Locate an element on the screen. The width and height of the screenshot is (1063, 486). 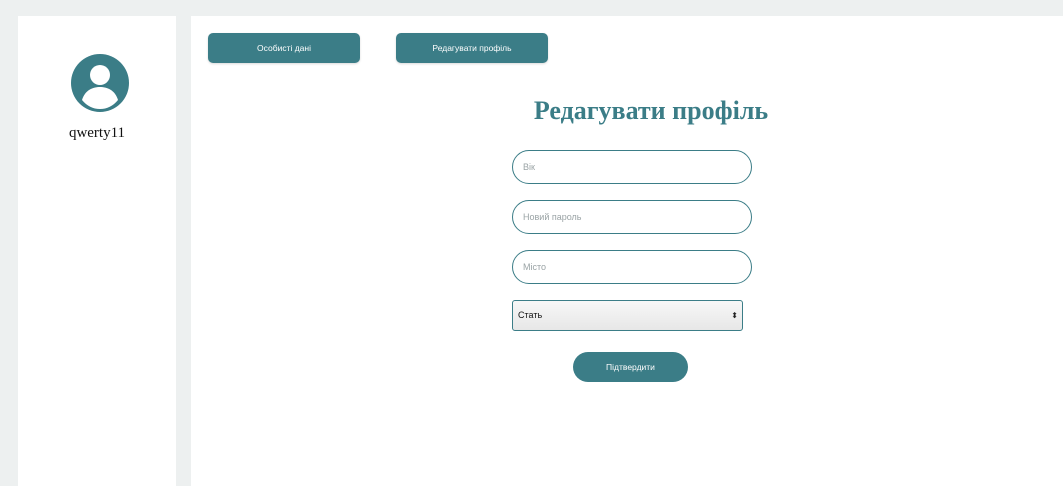
user-avatar-icon is located at coordinates (100, 83).